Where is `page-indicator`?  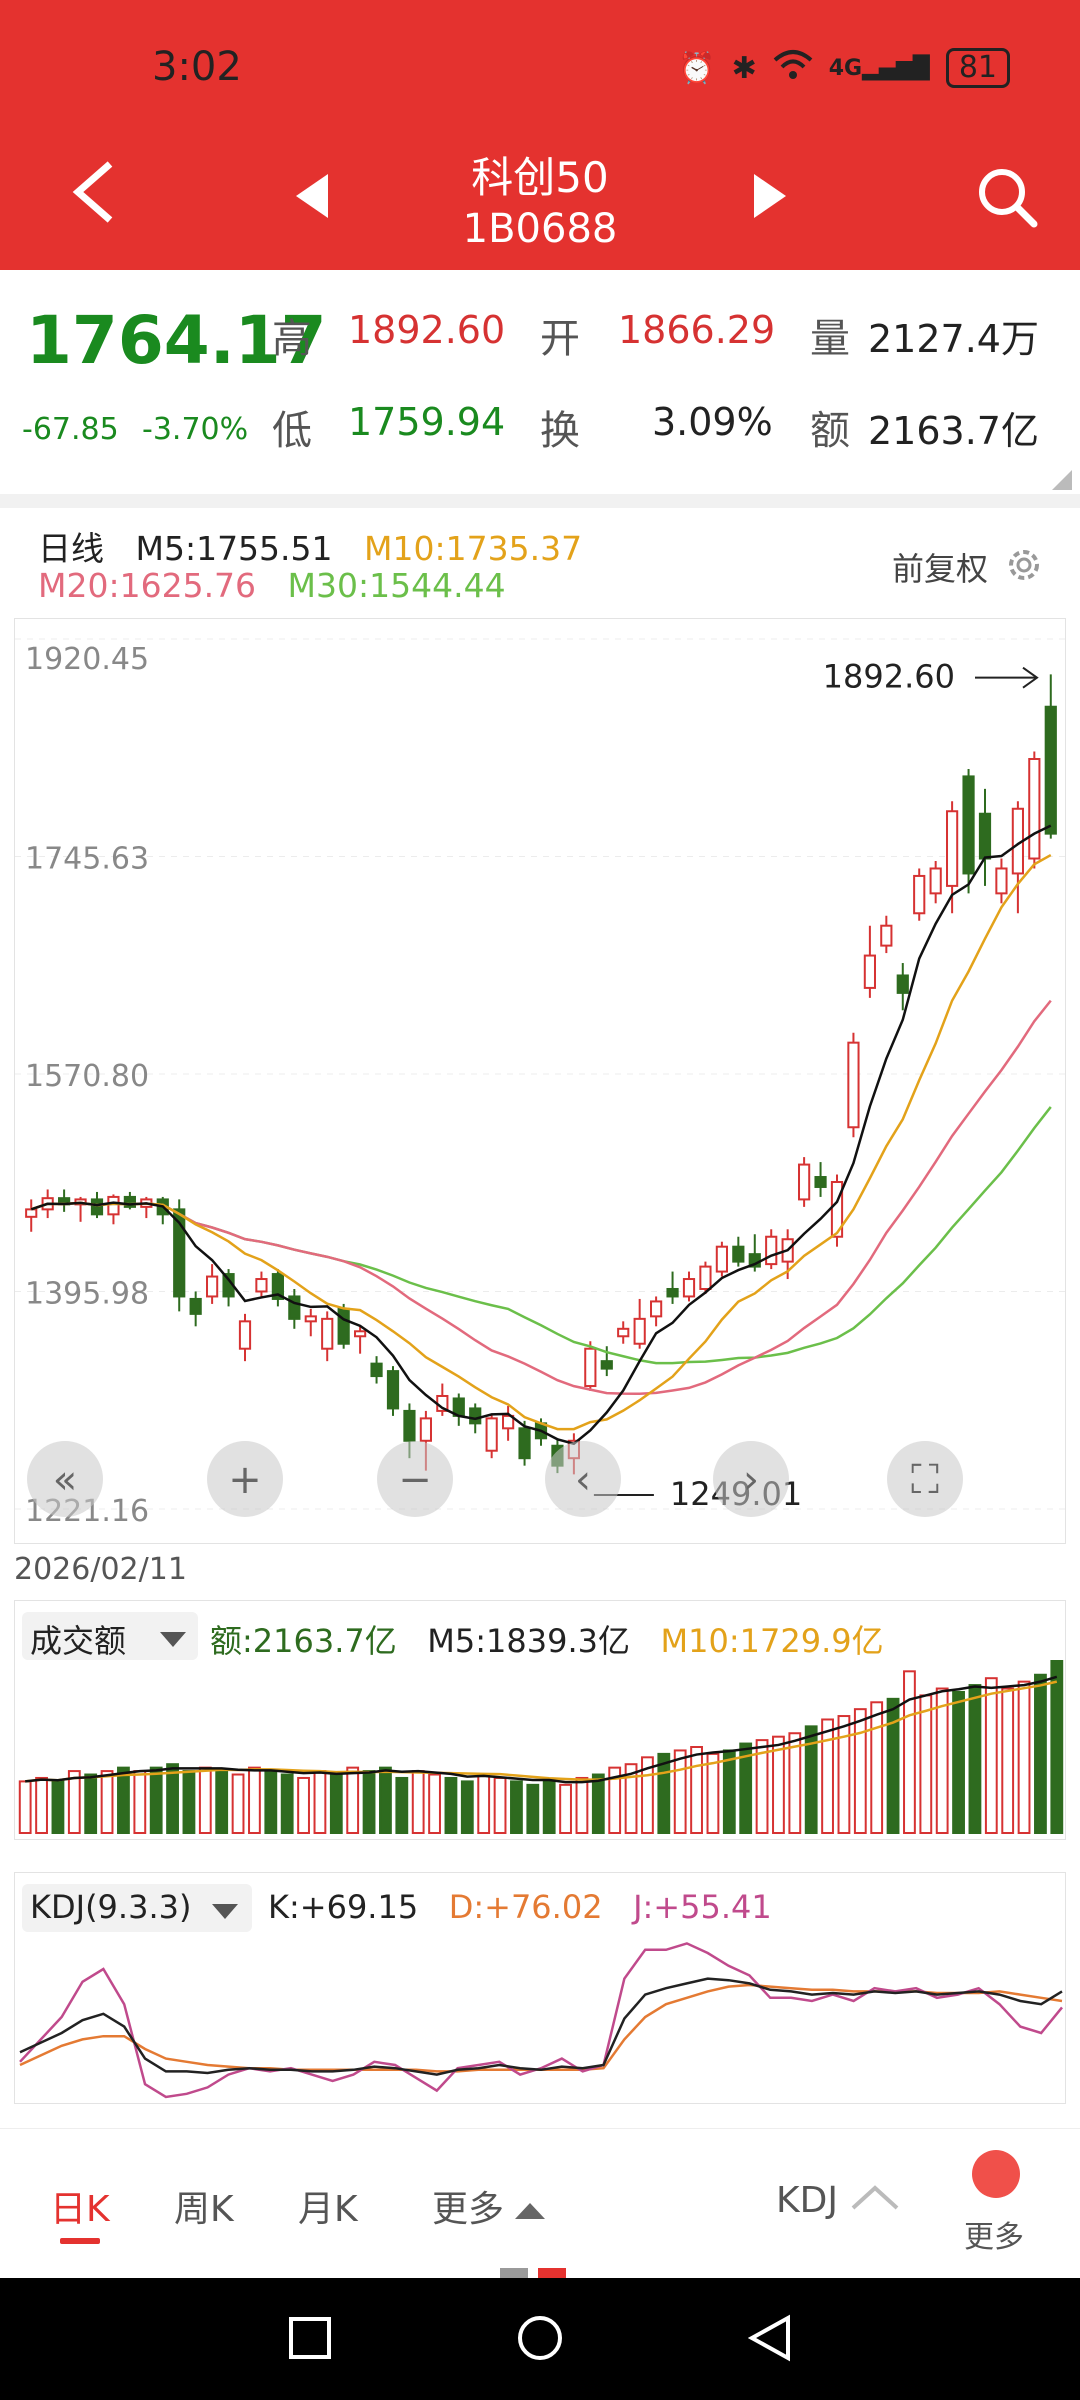 page-indicator is located at coordinates (533, 2273).